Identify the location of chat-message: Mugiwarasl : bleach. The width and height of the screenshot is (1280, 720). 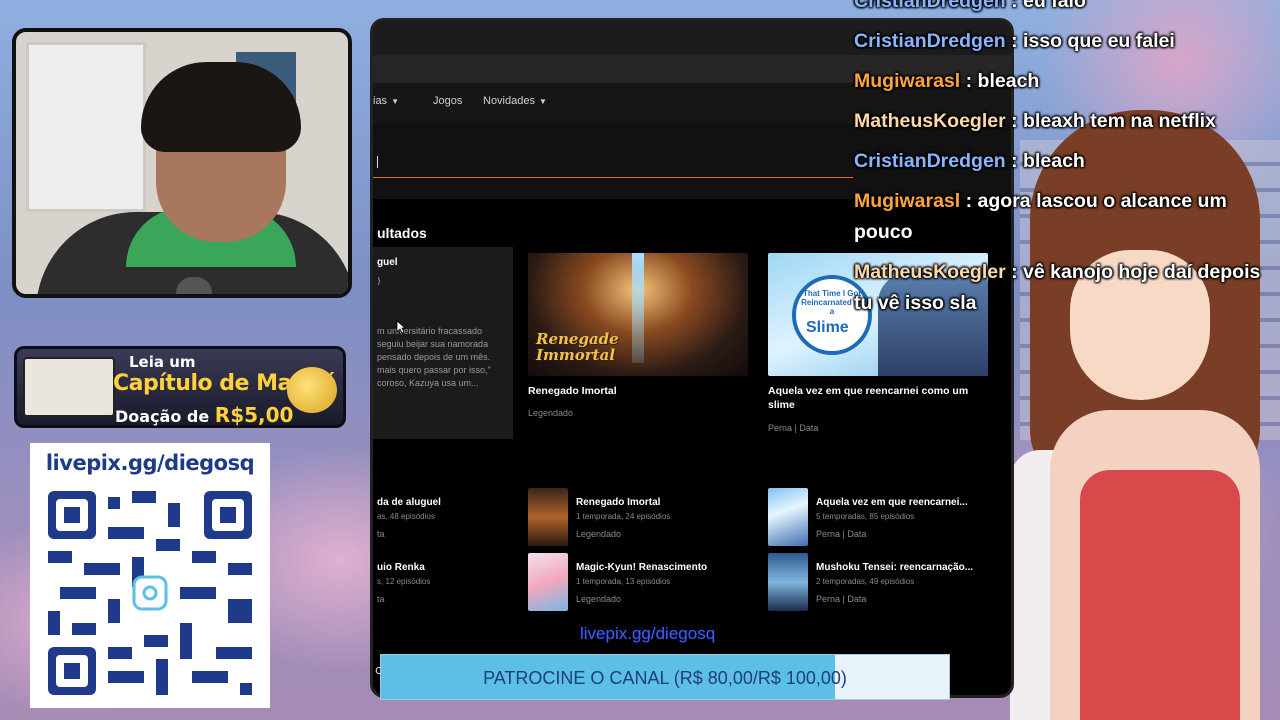
(1060, 81).